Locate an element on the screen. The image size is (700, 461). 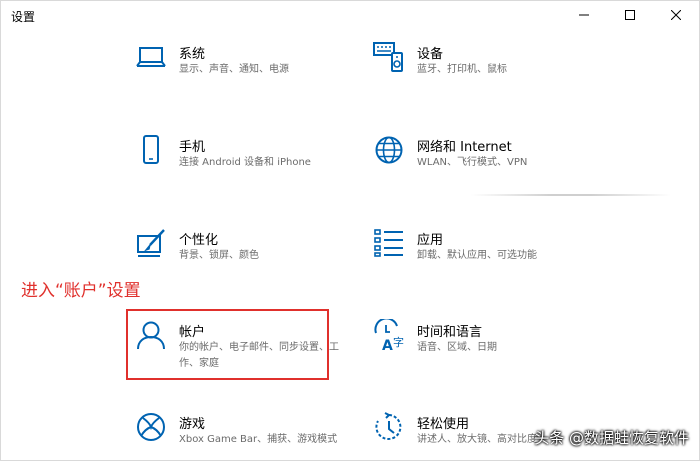
tile-time-language-name: 时间和语言 is located at coordinates (450, 332).